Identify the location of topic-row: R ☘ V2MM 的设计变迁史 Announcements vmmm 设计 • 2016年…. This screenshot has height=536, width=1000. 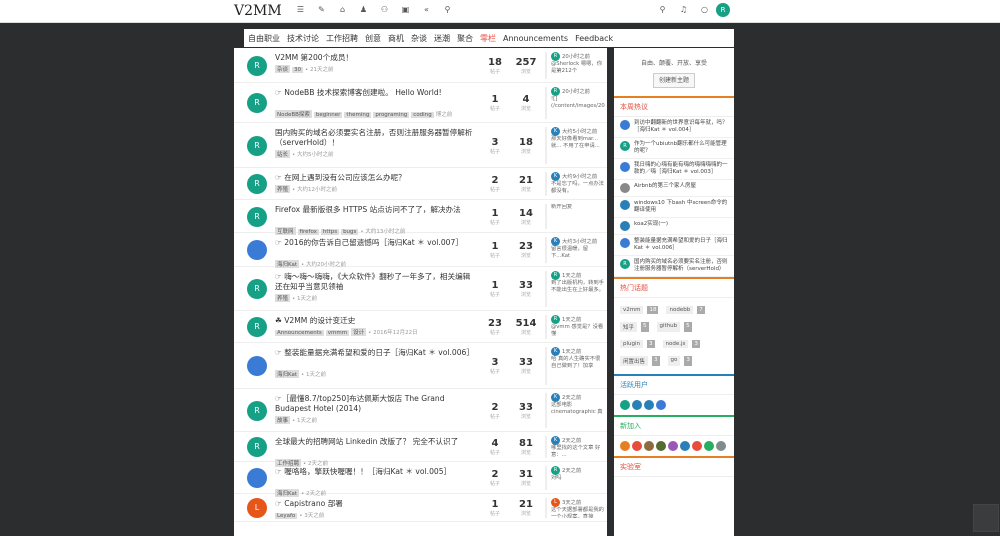
(420, 327).